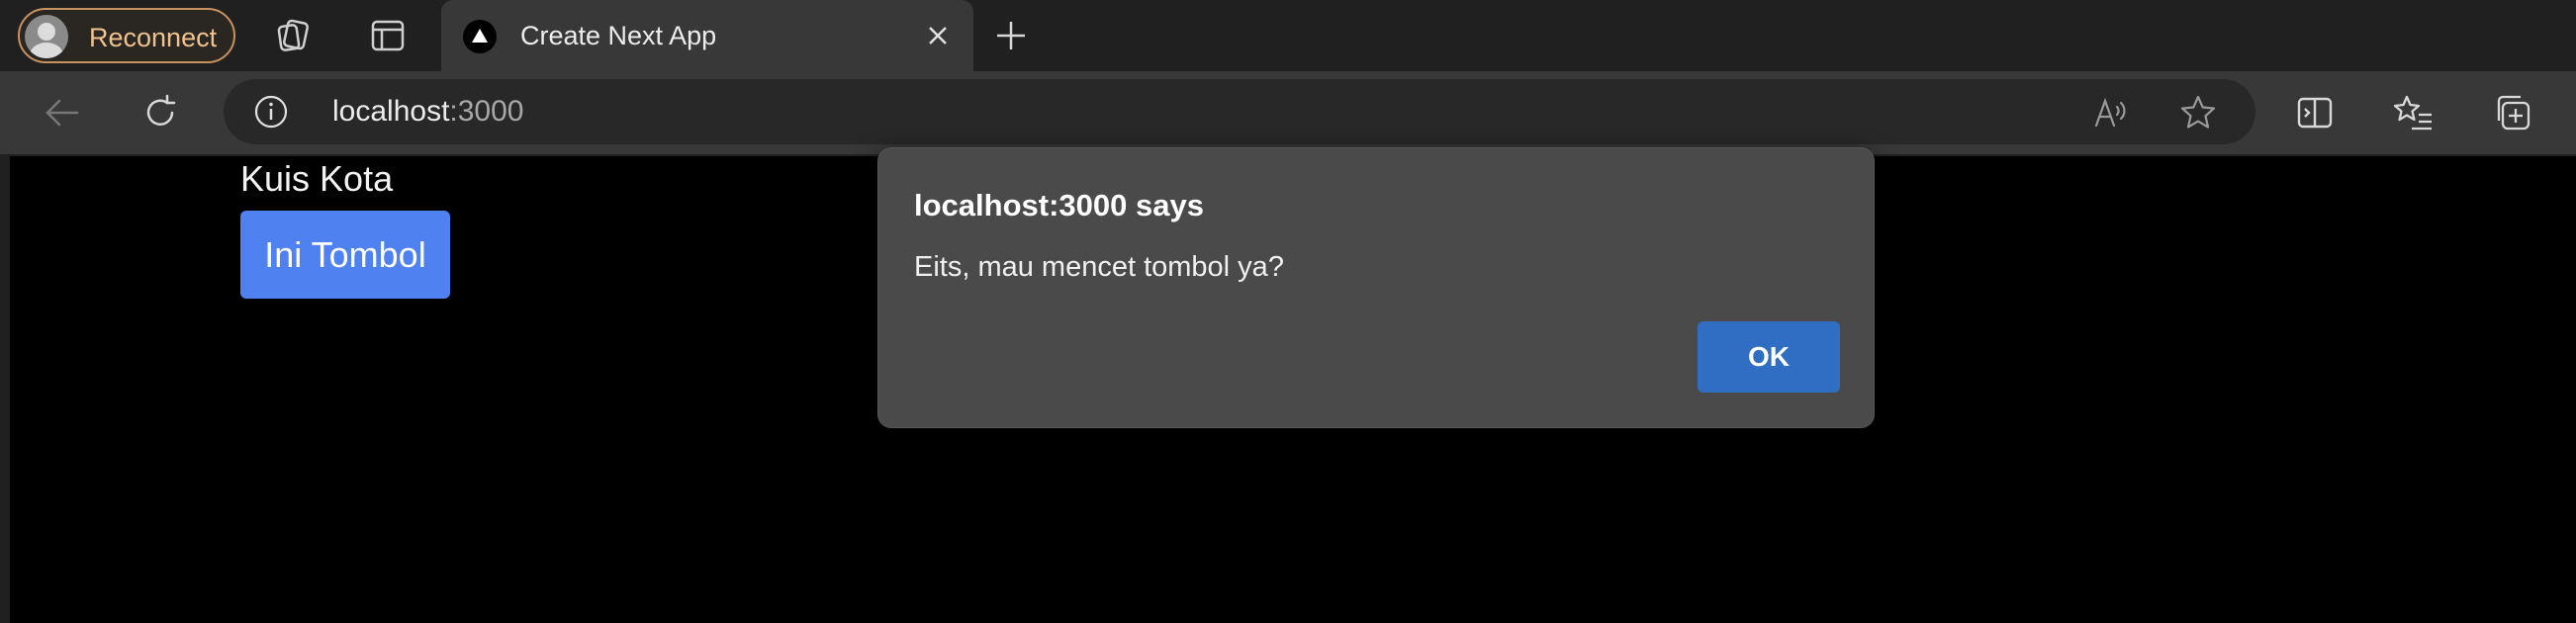 Image resolution: width=2576 pixels, height=623 pixels. What do you see at coordinates (2513, 112) in the screenshot?
I see `collections-icon` at bounding box center [2513, 112].